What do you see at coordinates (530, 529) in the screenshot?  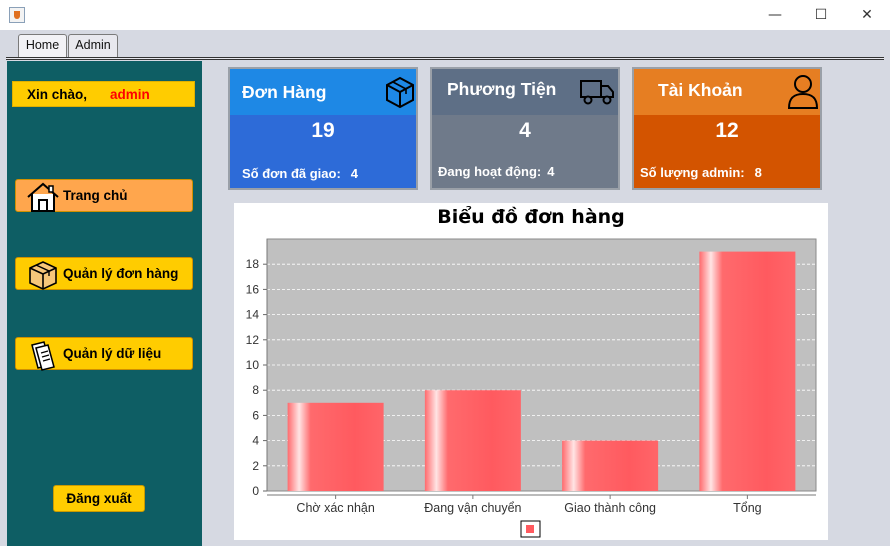 I see `legend-swatch` at bounding box center [530, 529].